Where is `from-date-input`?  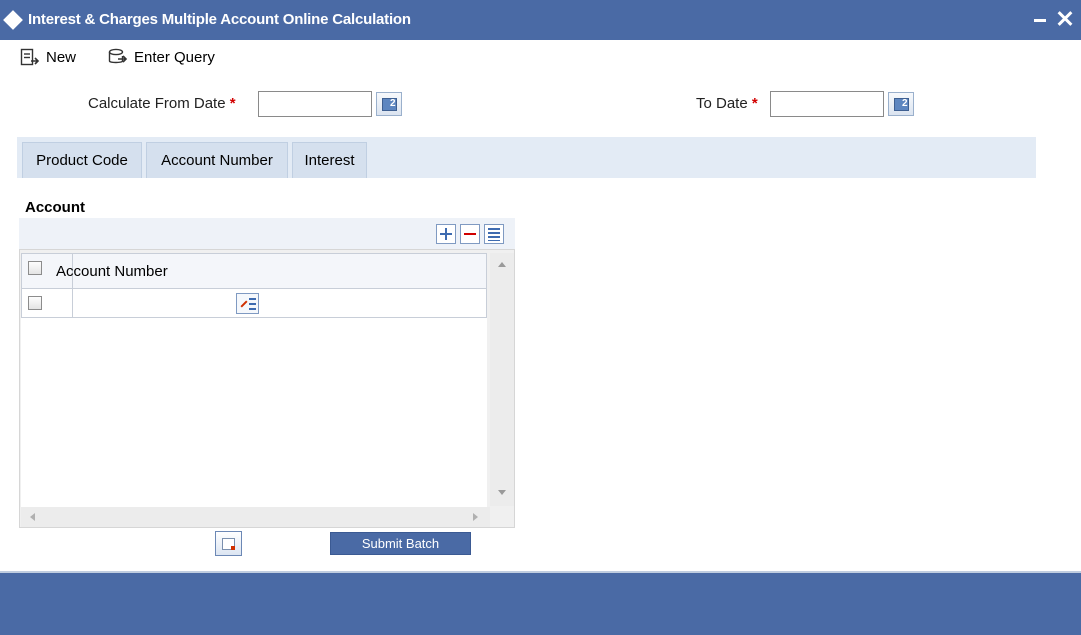
from-date-input is located at coordinates (315, 104).